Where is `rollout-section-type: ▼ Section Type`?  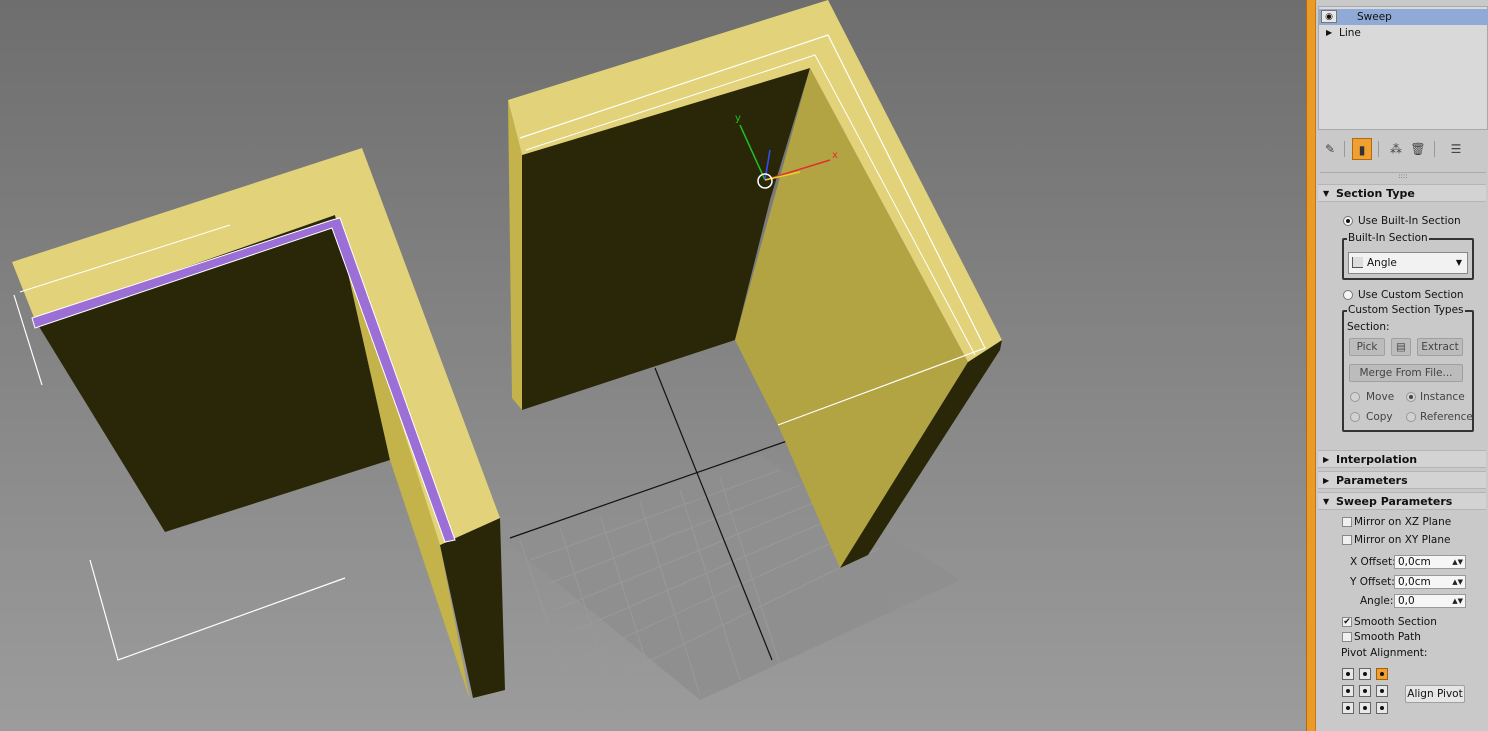
rollout-section-type: ▼ Section Type is located at coordinates (1402, 193).